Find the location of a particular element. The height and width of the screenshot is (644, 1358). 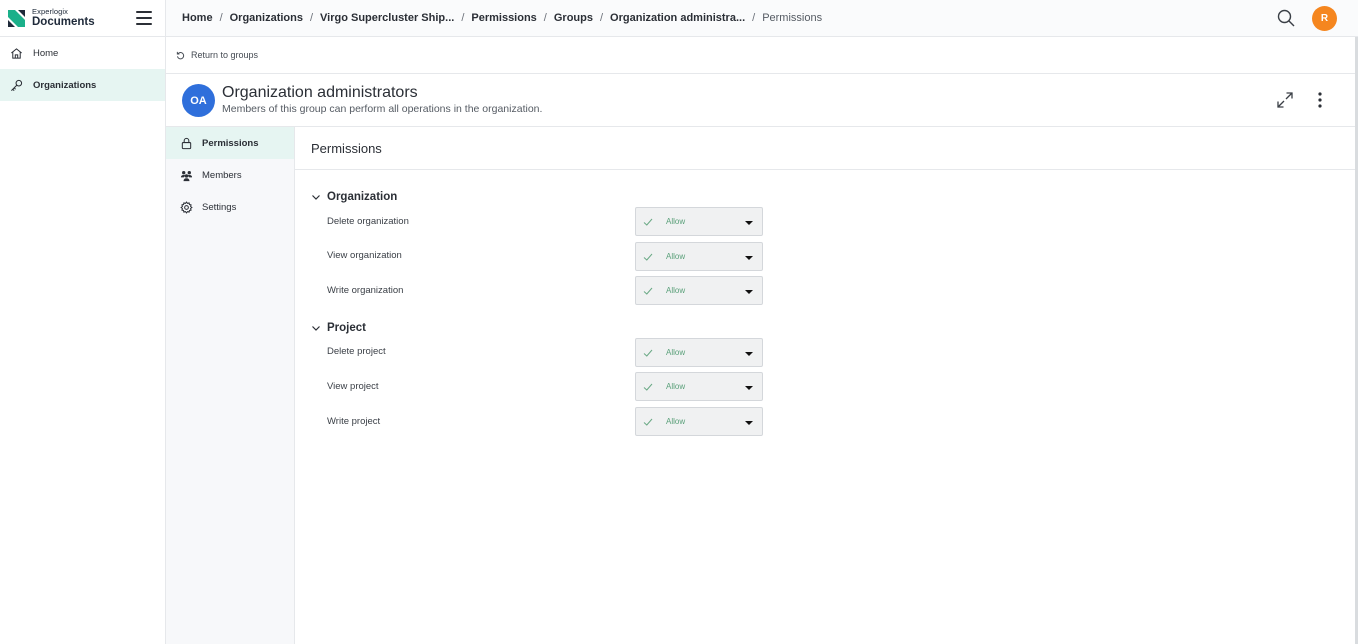

group-subnav: Permissions Members Settings is located at coordinates (230, 385).